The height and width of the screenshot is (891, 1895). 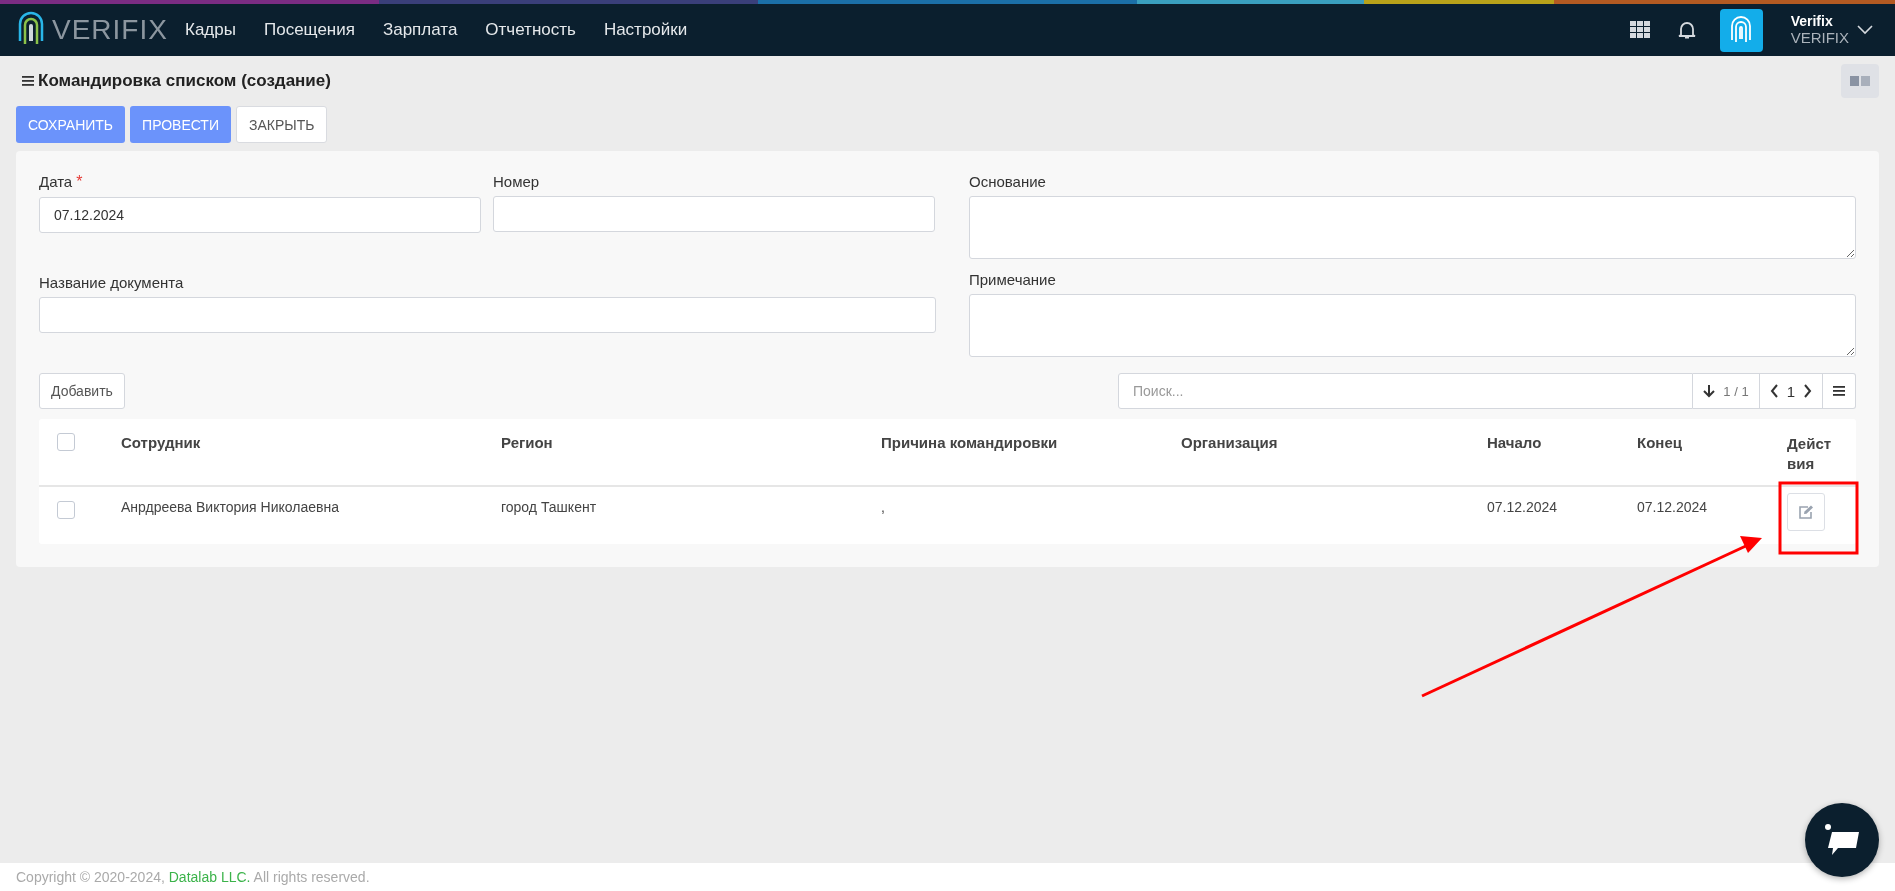 What do you see at coordinates (161, 443) in the screenshot?
I see `column-header: Сотрудник` at bounding box center [161, 443].